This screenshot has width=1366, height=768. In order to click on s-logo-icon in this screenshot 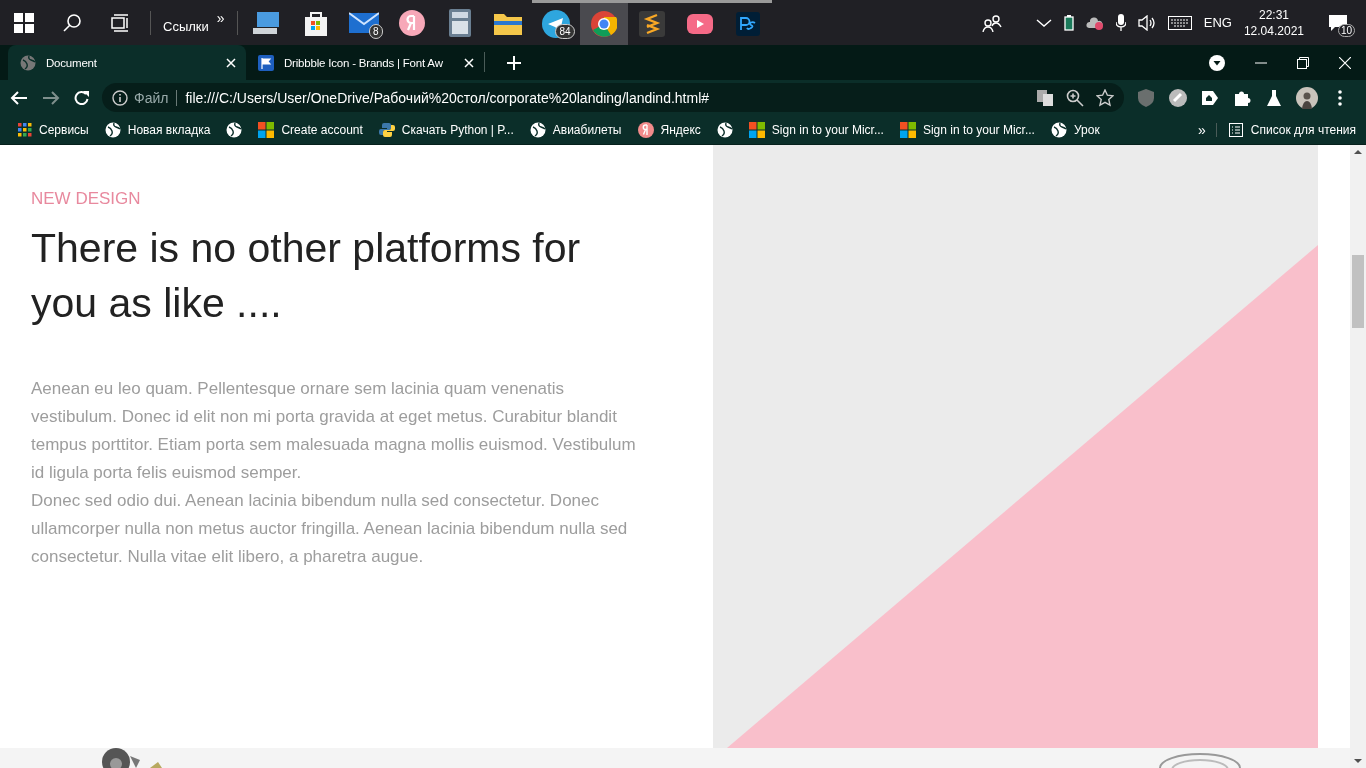, I will do `click(651, 24)`.